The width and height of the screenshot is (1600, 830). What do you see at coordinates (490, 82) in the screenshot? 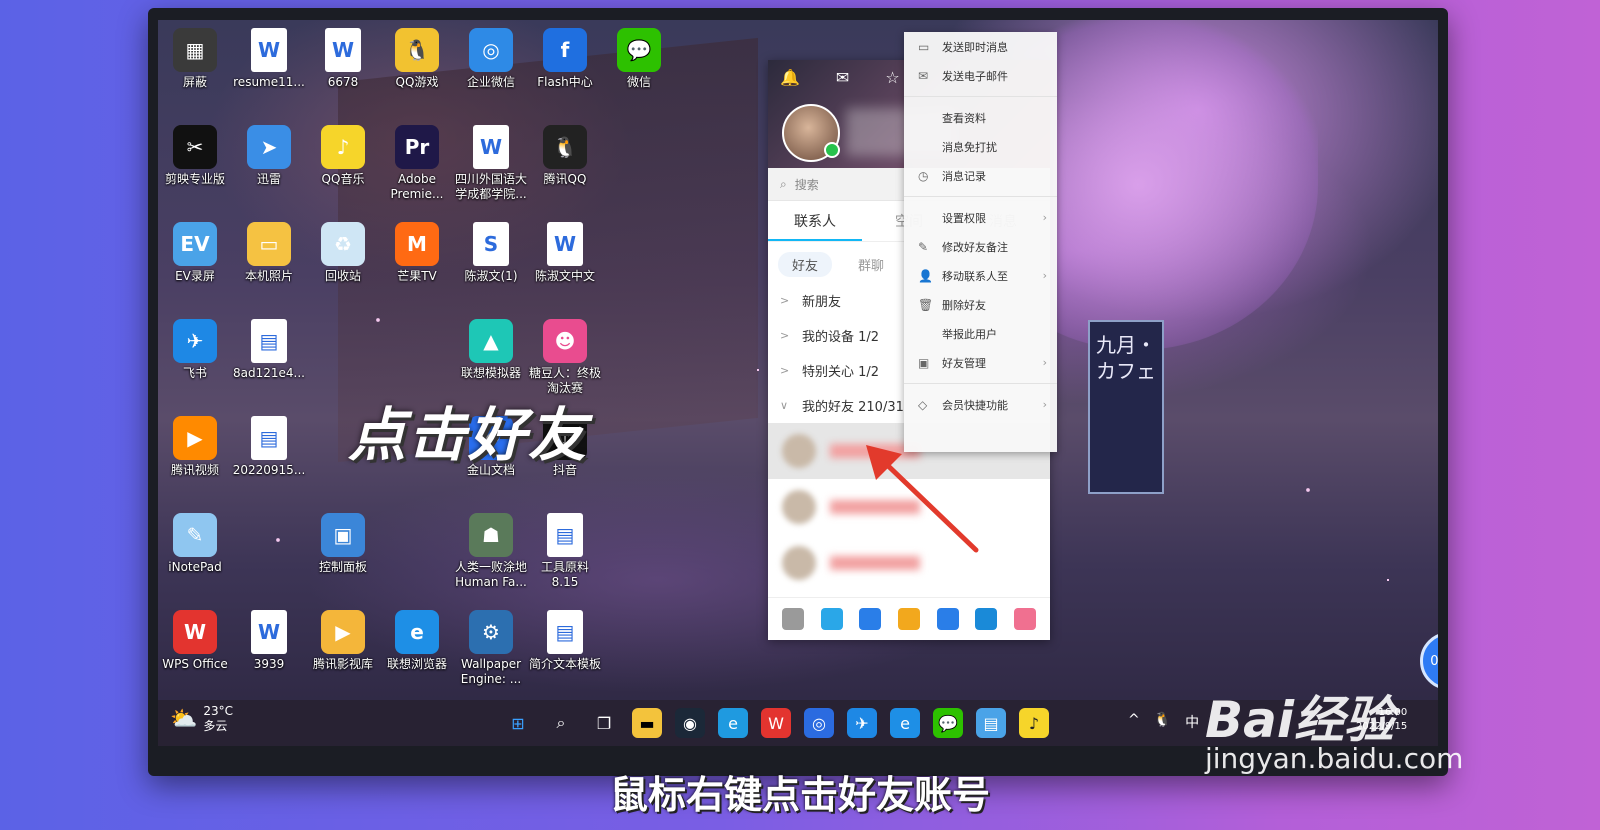
I see `desktop-icon-label: 企业微信` at bounding box center [490, 82].